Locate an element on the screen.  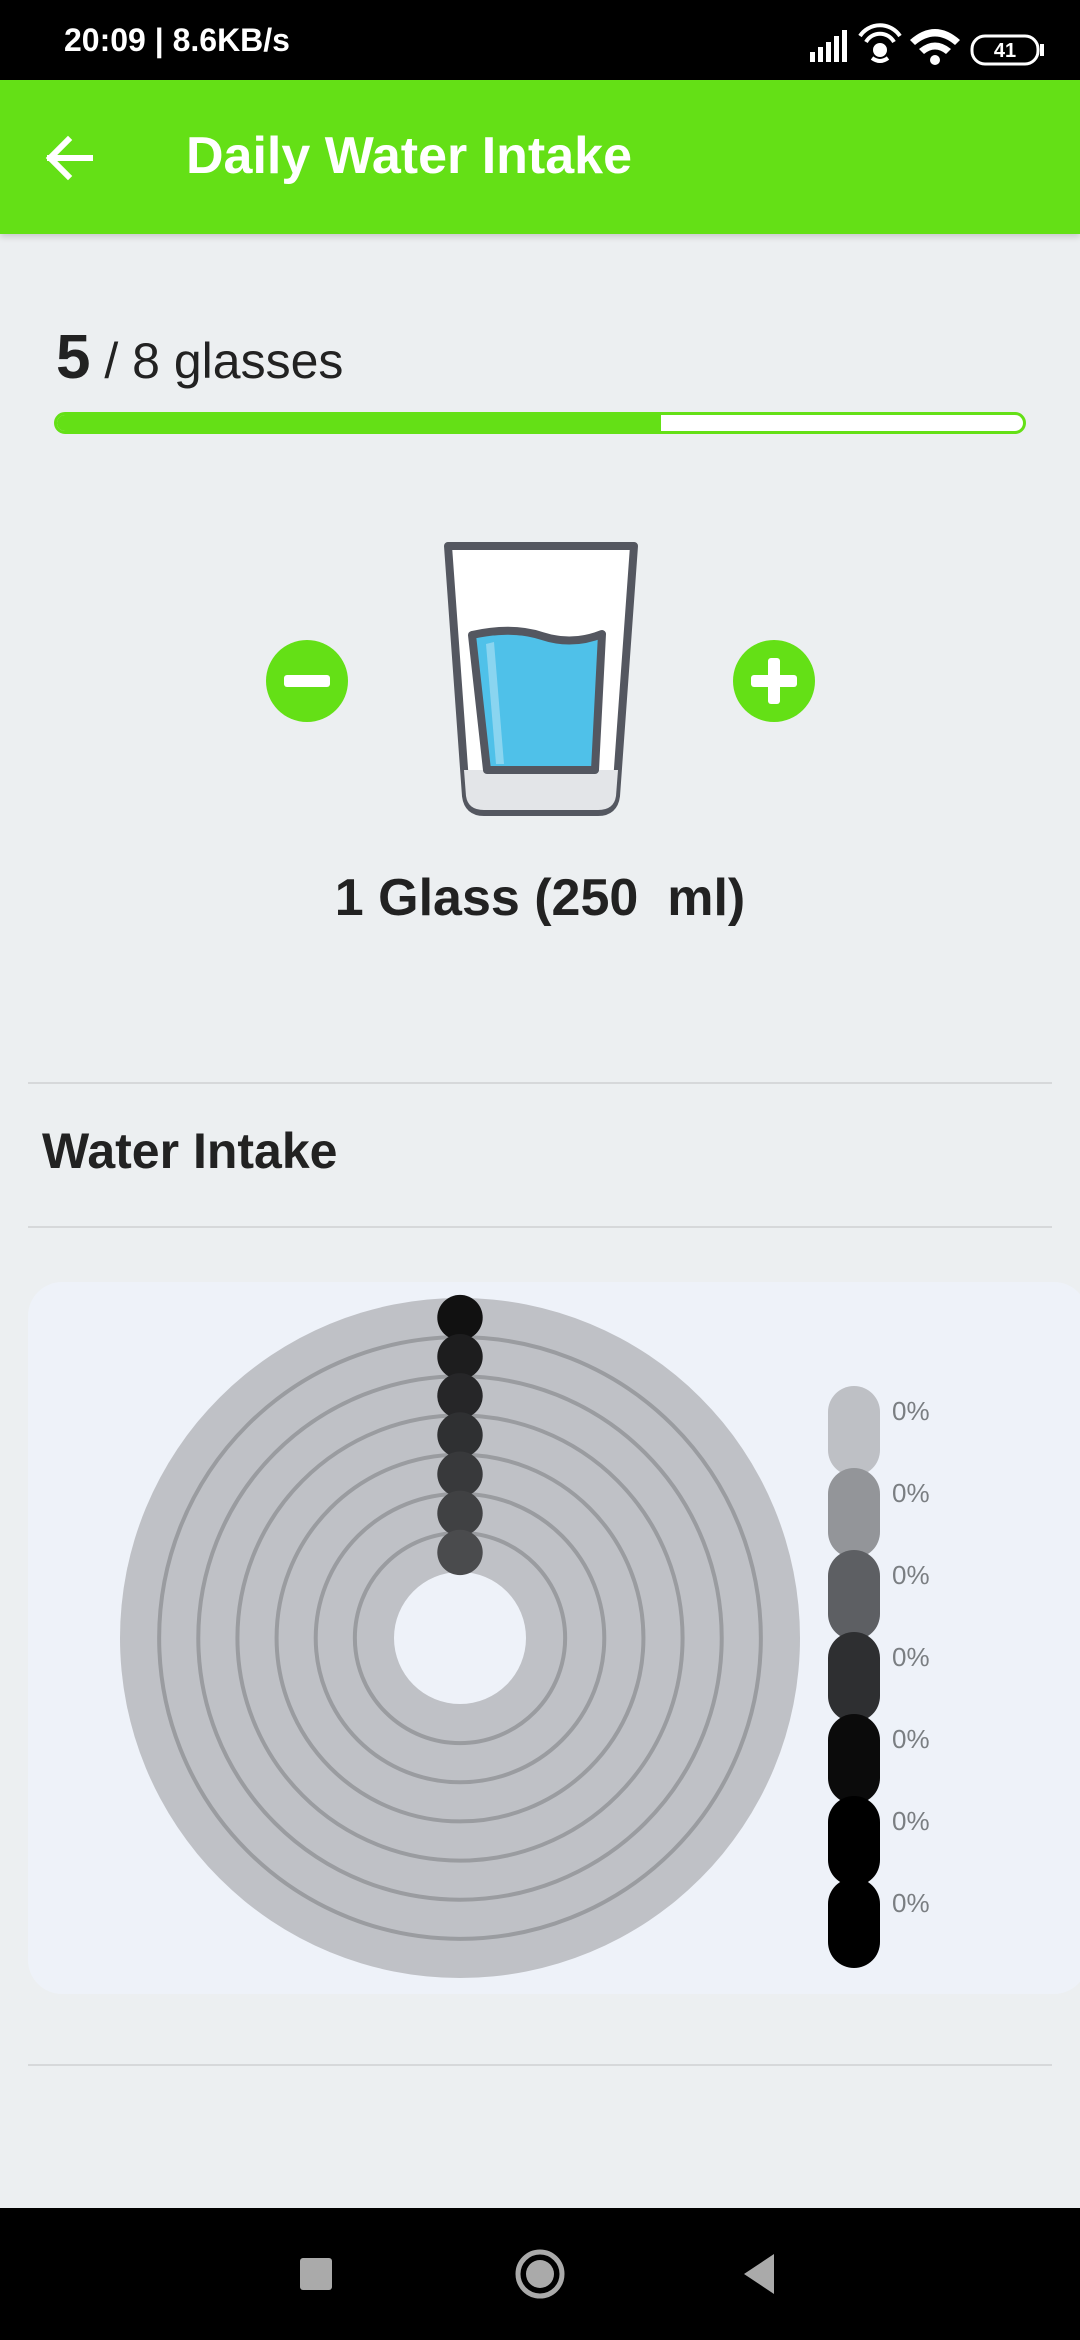
back-icon is located at coordinates (762, 2274).